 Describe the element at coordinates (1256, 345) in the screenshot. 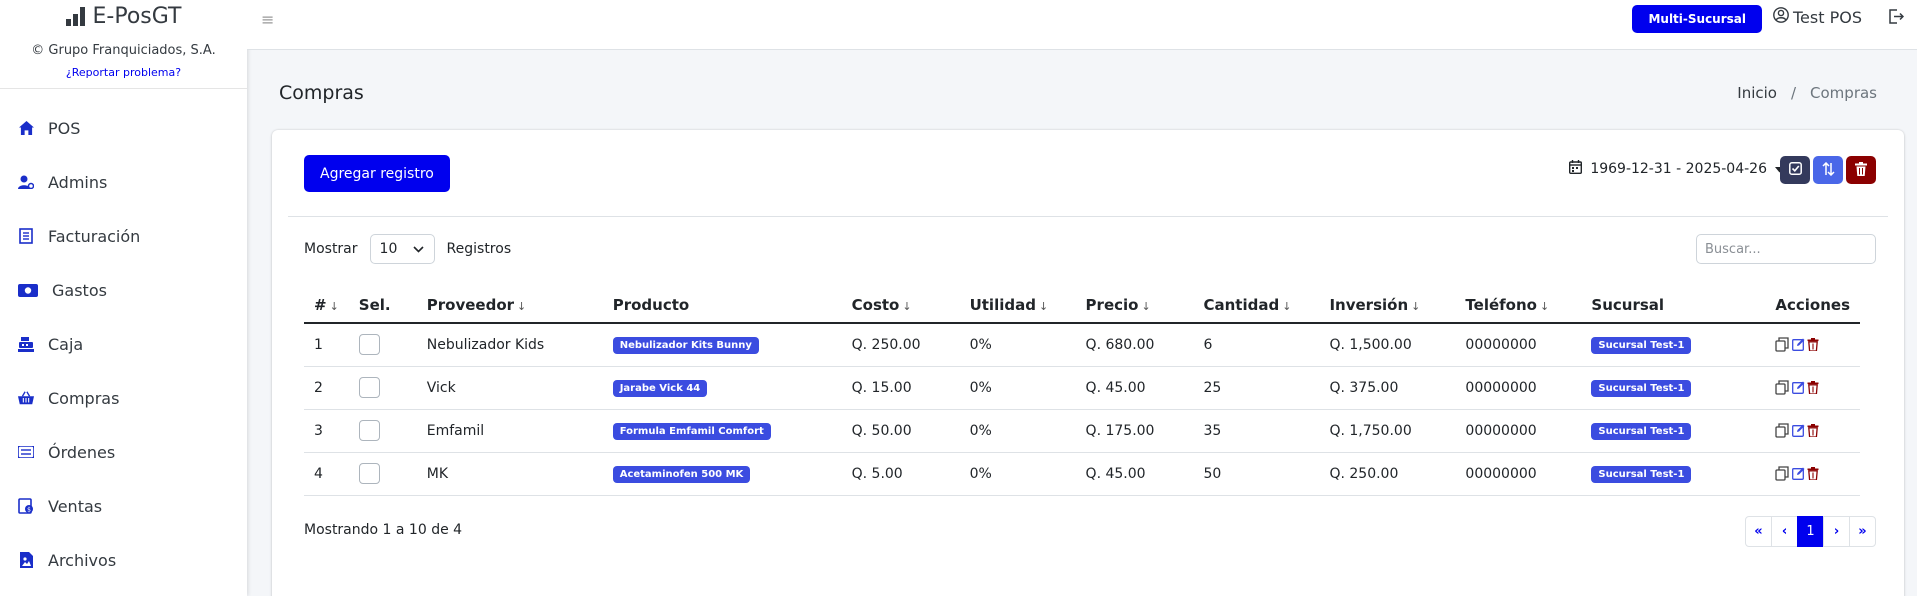

I see `cell-cantidad: 6` at that location.